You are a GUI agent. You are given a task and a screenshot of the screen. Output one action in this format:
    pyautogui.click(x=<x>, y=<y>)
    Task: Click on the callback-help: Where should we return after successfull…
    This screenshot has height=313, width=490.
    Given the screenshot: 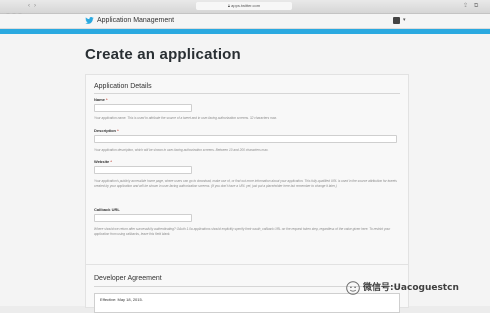 What is the action you would take?
    pyautogui.click(x=242, y=231)
    